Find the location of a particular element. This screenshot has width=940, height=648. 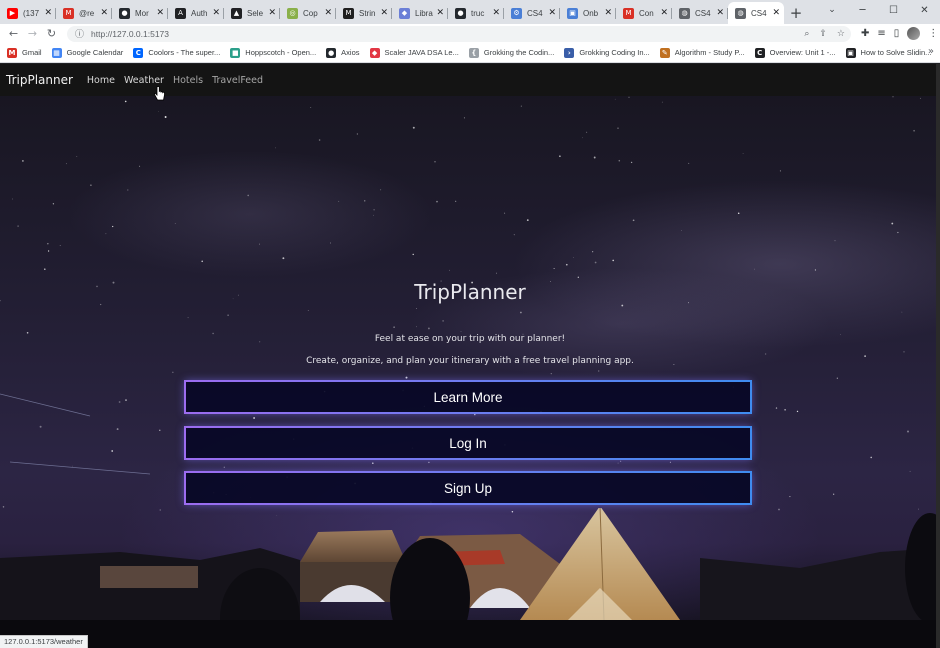

bookmark-label: Google Calendar is located at coordinates (95, 52).